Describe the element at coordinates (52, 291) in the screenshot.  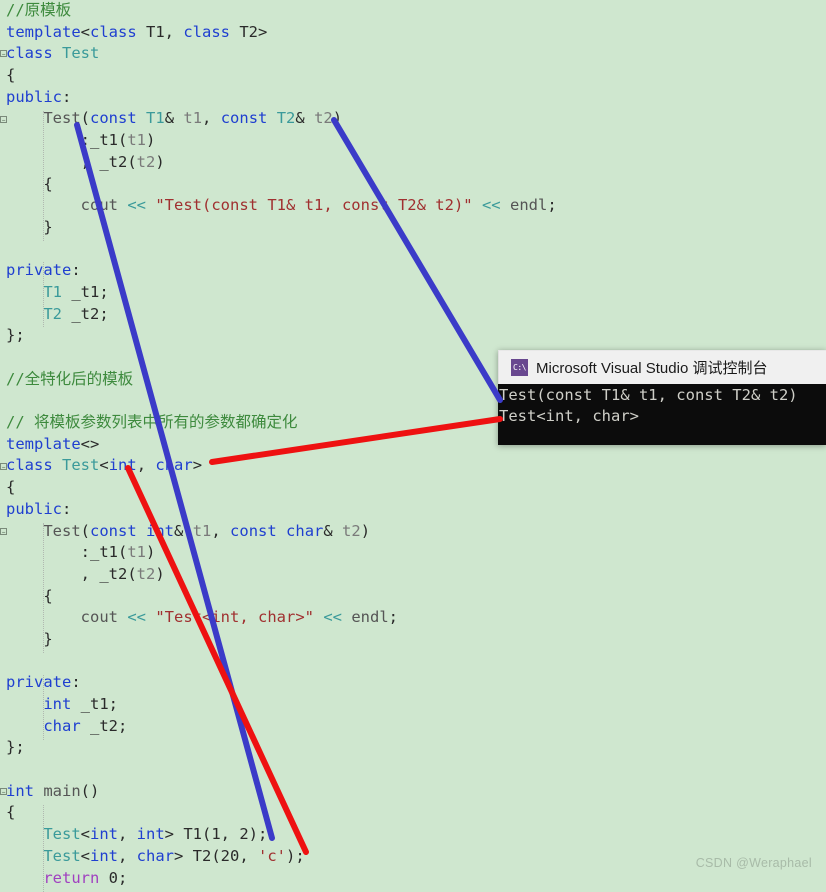
I see `code-token: T1` at that location.